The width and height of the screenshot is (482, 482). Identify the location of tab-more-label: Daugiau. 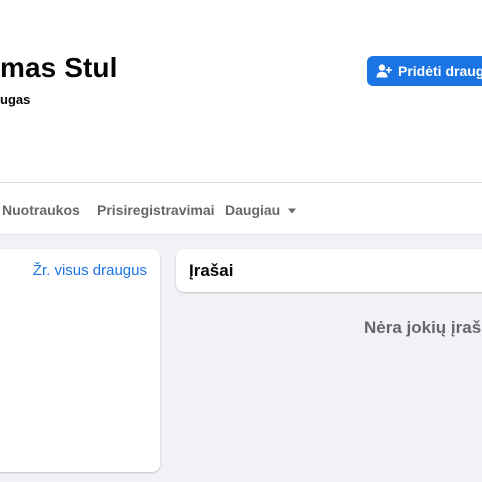
(253, 210).